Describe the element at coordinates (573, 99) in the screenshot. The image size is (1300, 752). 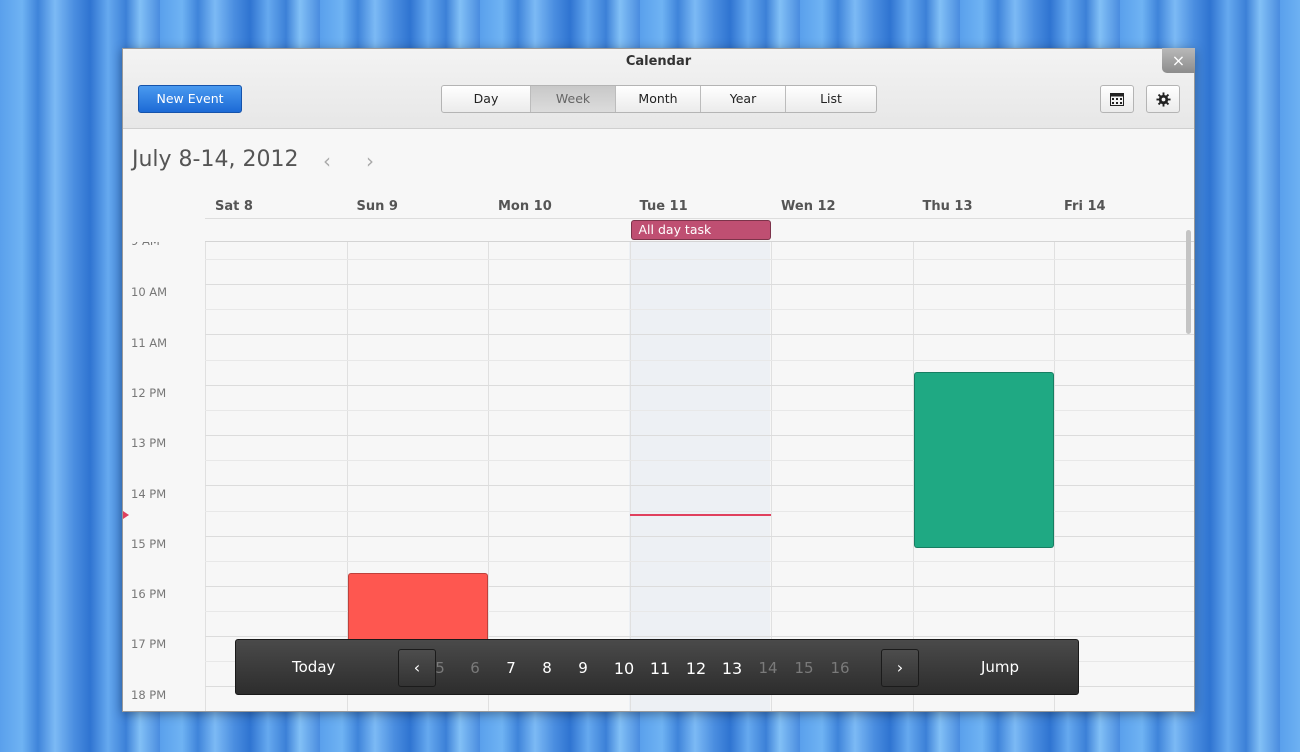
I see `tab-week: Week` at that location.